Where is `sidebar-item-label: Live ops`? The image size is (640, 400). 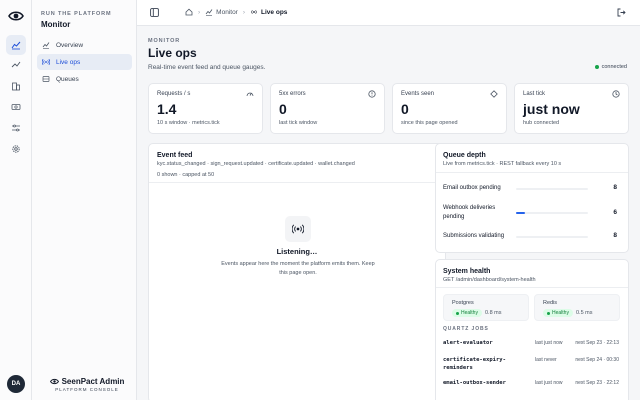
sidebar-item-label: Live ops is located at coordinates (68, 62).